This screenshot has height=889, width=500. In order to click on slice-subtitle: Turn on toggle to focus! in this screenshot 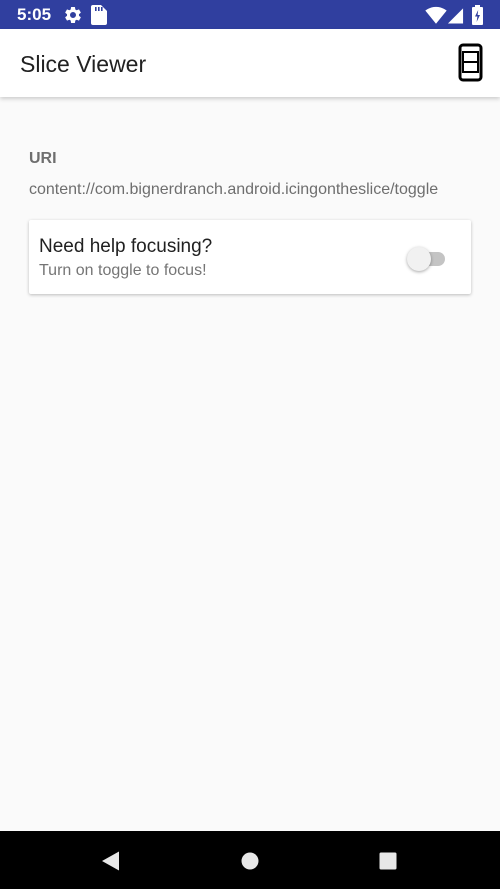, I will do `click(123, 270)`.